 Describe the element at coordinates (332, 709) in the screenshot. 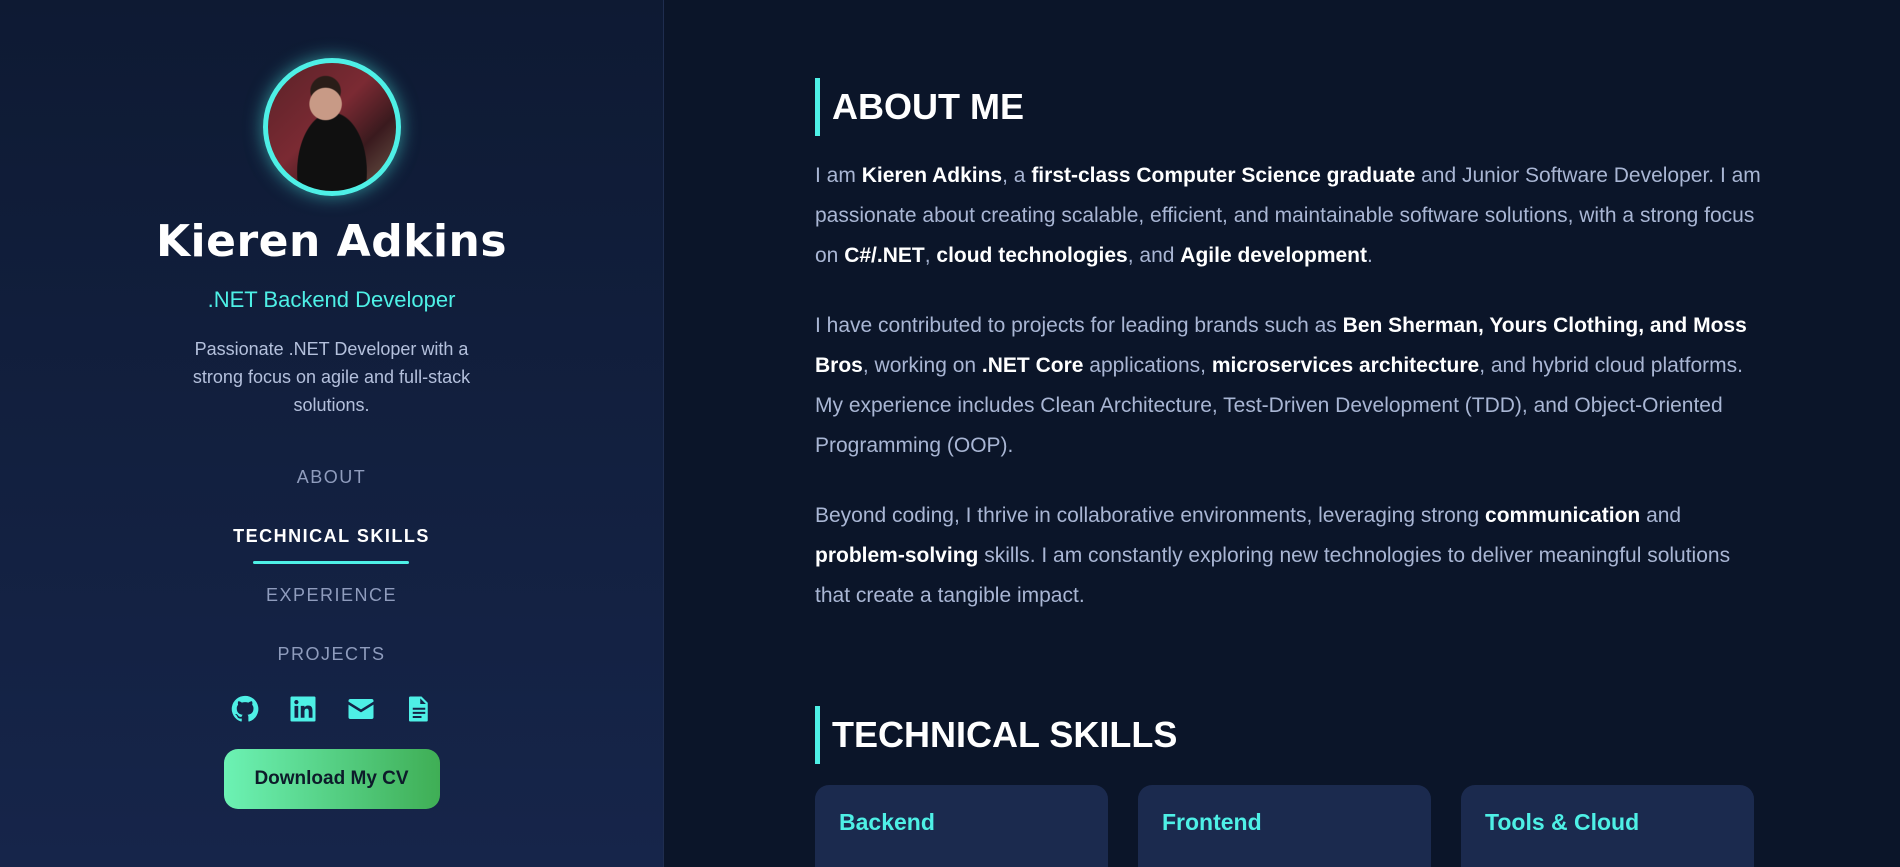

I see `social-links` at that location.